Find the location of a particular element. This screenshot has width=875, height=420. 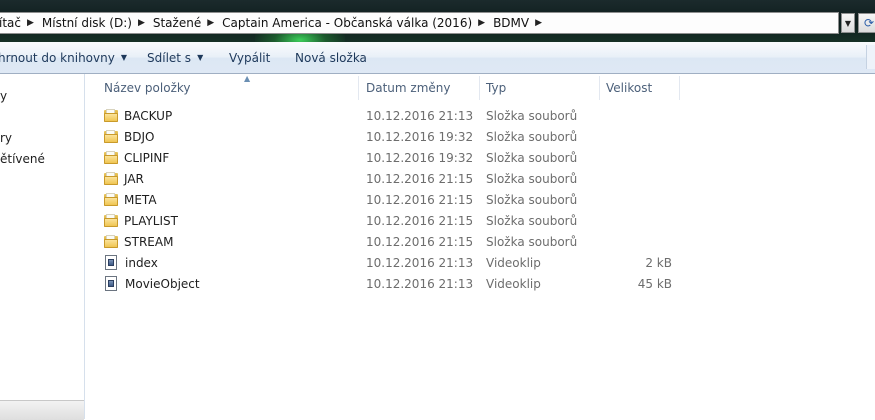

address-history-dropdown: ▼ is located at coordinates (848, 23).